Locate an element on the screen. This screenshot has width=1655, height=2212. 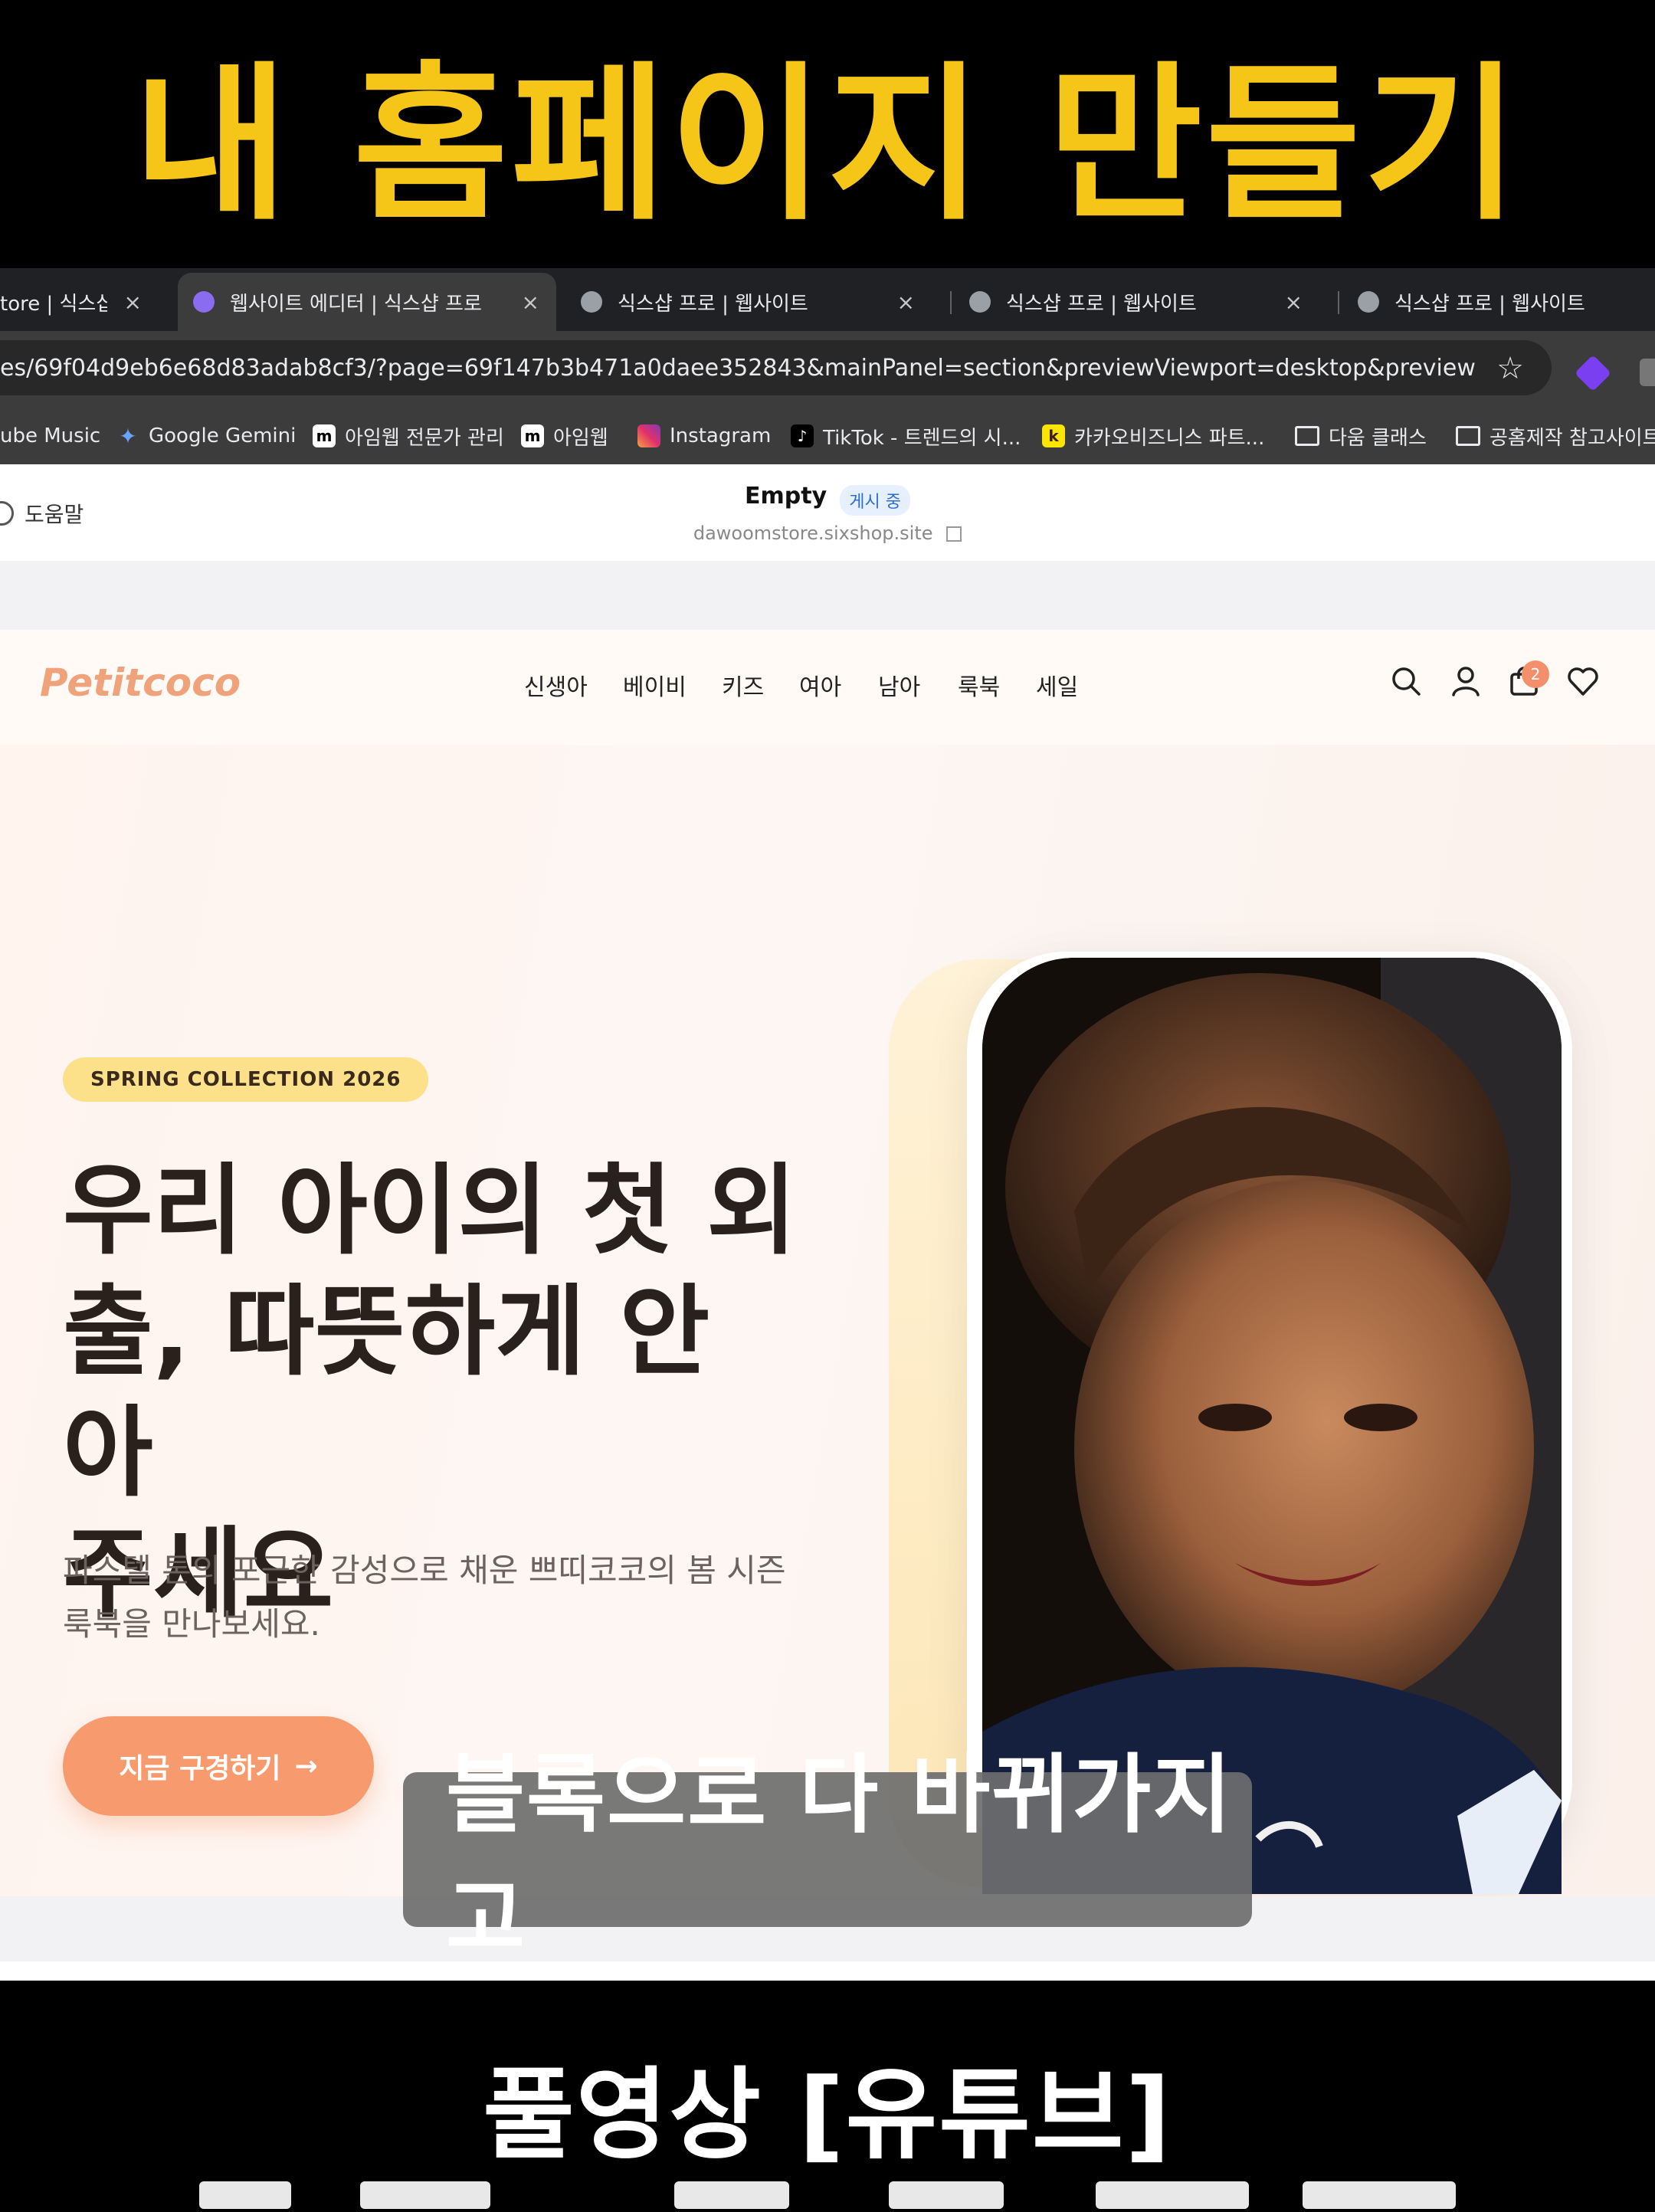
kakao-icon: k is located at coordinates (1053, 435).